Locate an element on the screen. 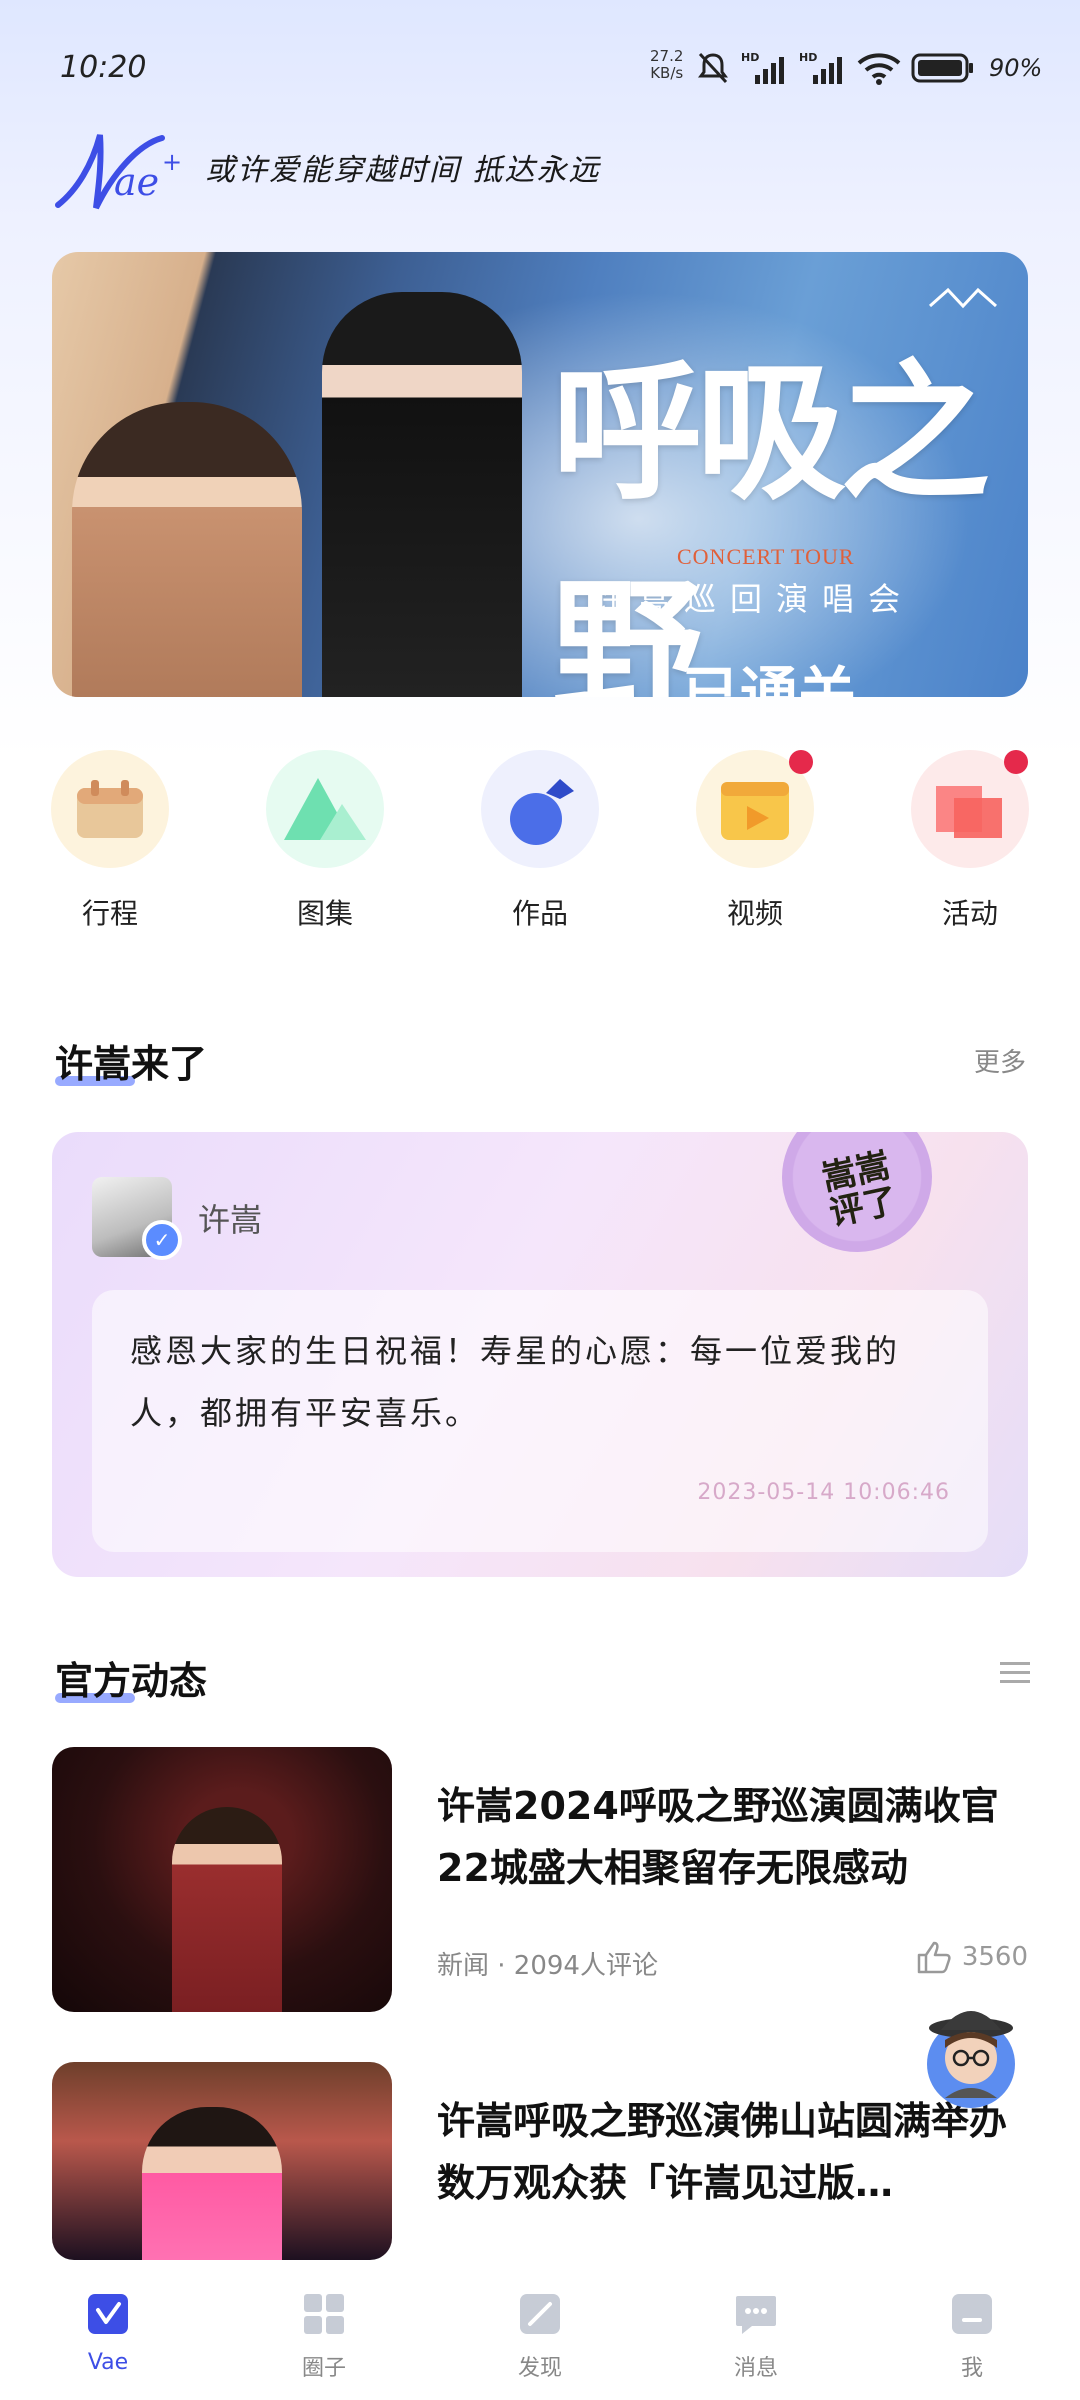  music-icon is located at coordinates (540, 809).